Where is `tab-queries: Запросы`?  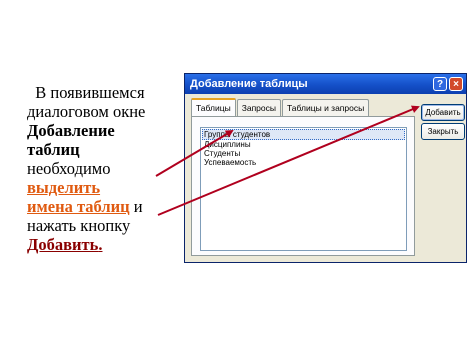 tab-queries: Запросы is located at coordinates (258, 107).